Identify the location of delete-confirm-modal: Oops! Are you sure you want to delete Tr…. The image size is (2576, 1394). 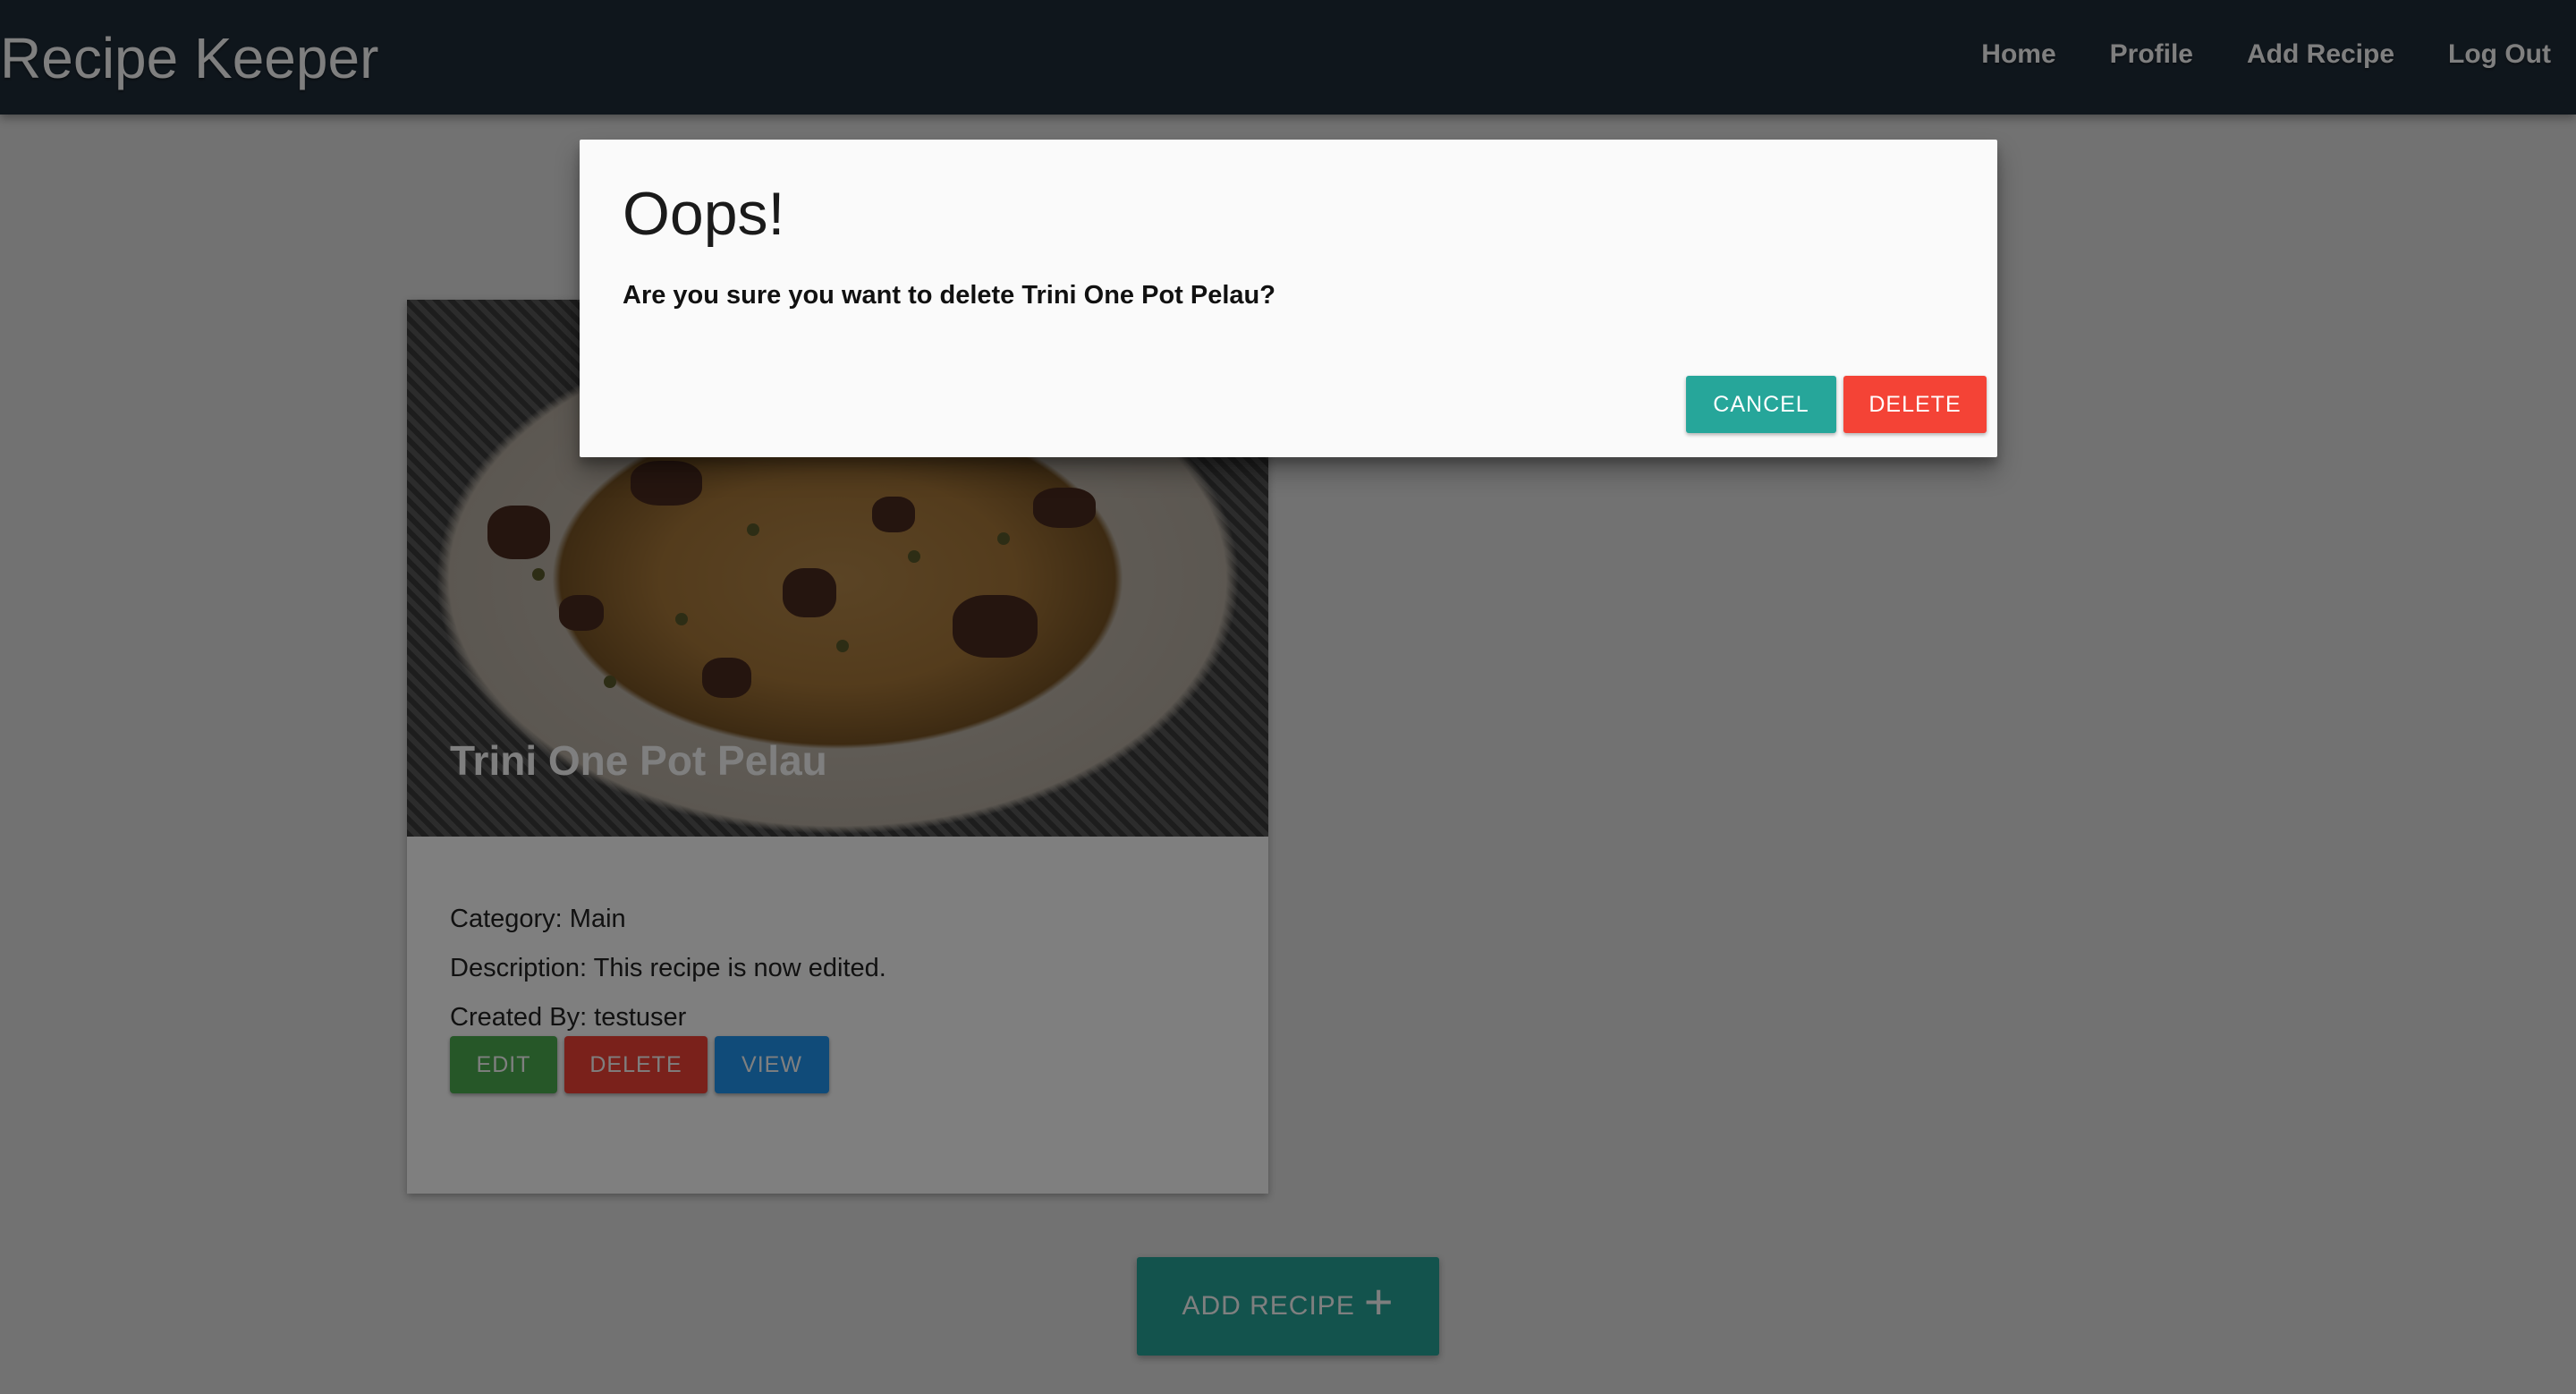
(1288, 298).